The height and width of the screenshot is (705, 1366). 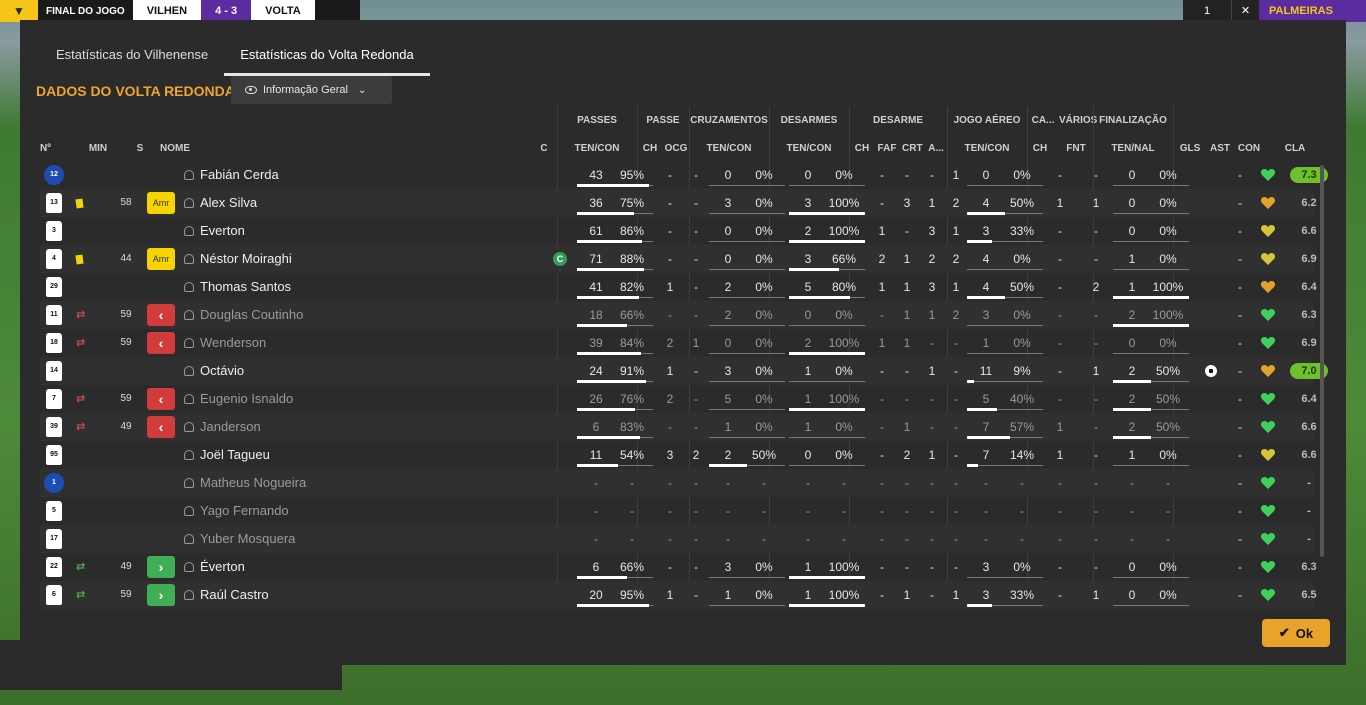 I want to click on table-row: 1 Matheus Nogueira - - - - - - - - - - - - - - - - - - - -, so click(x=677, y=483).